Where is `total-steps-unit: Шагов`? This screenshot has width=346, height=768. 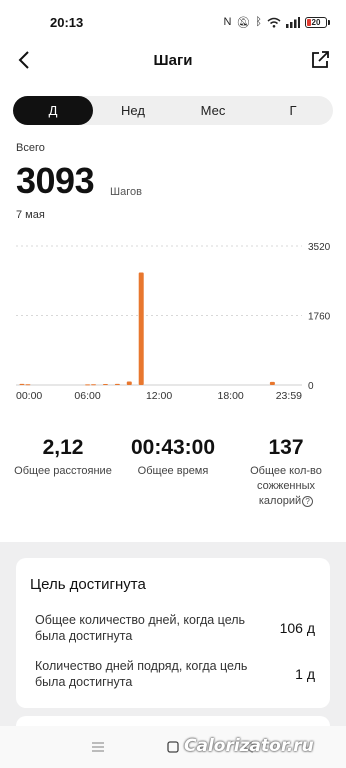 total-steps-unit: Шагов is located at coordinates (126, 192).